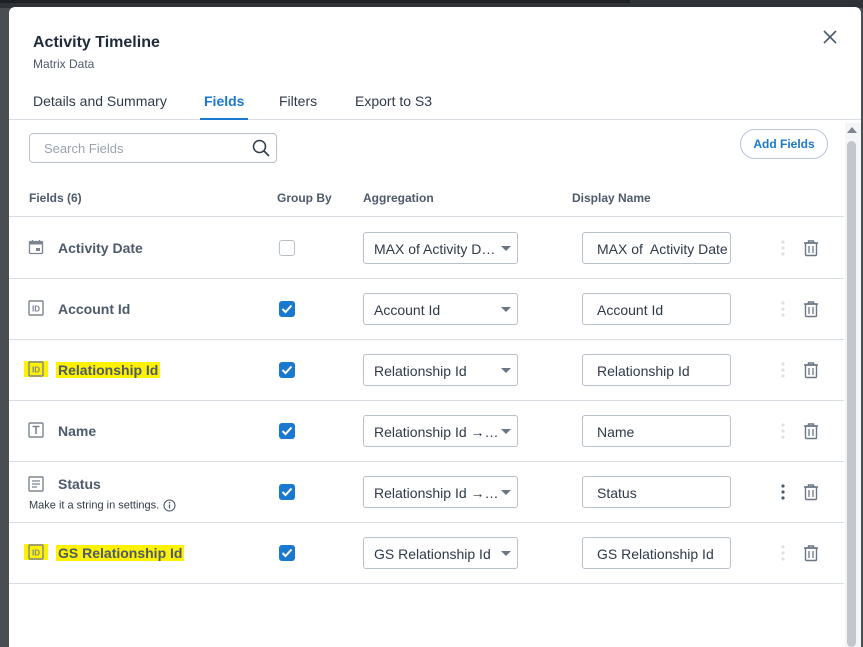 The image size is (863, 647). I want to click on close-icon, so click(830, 37).